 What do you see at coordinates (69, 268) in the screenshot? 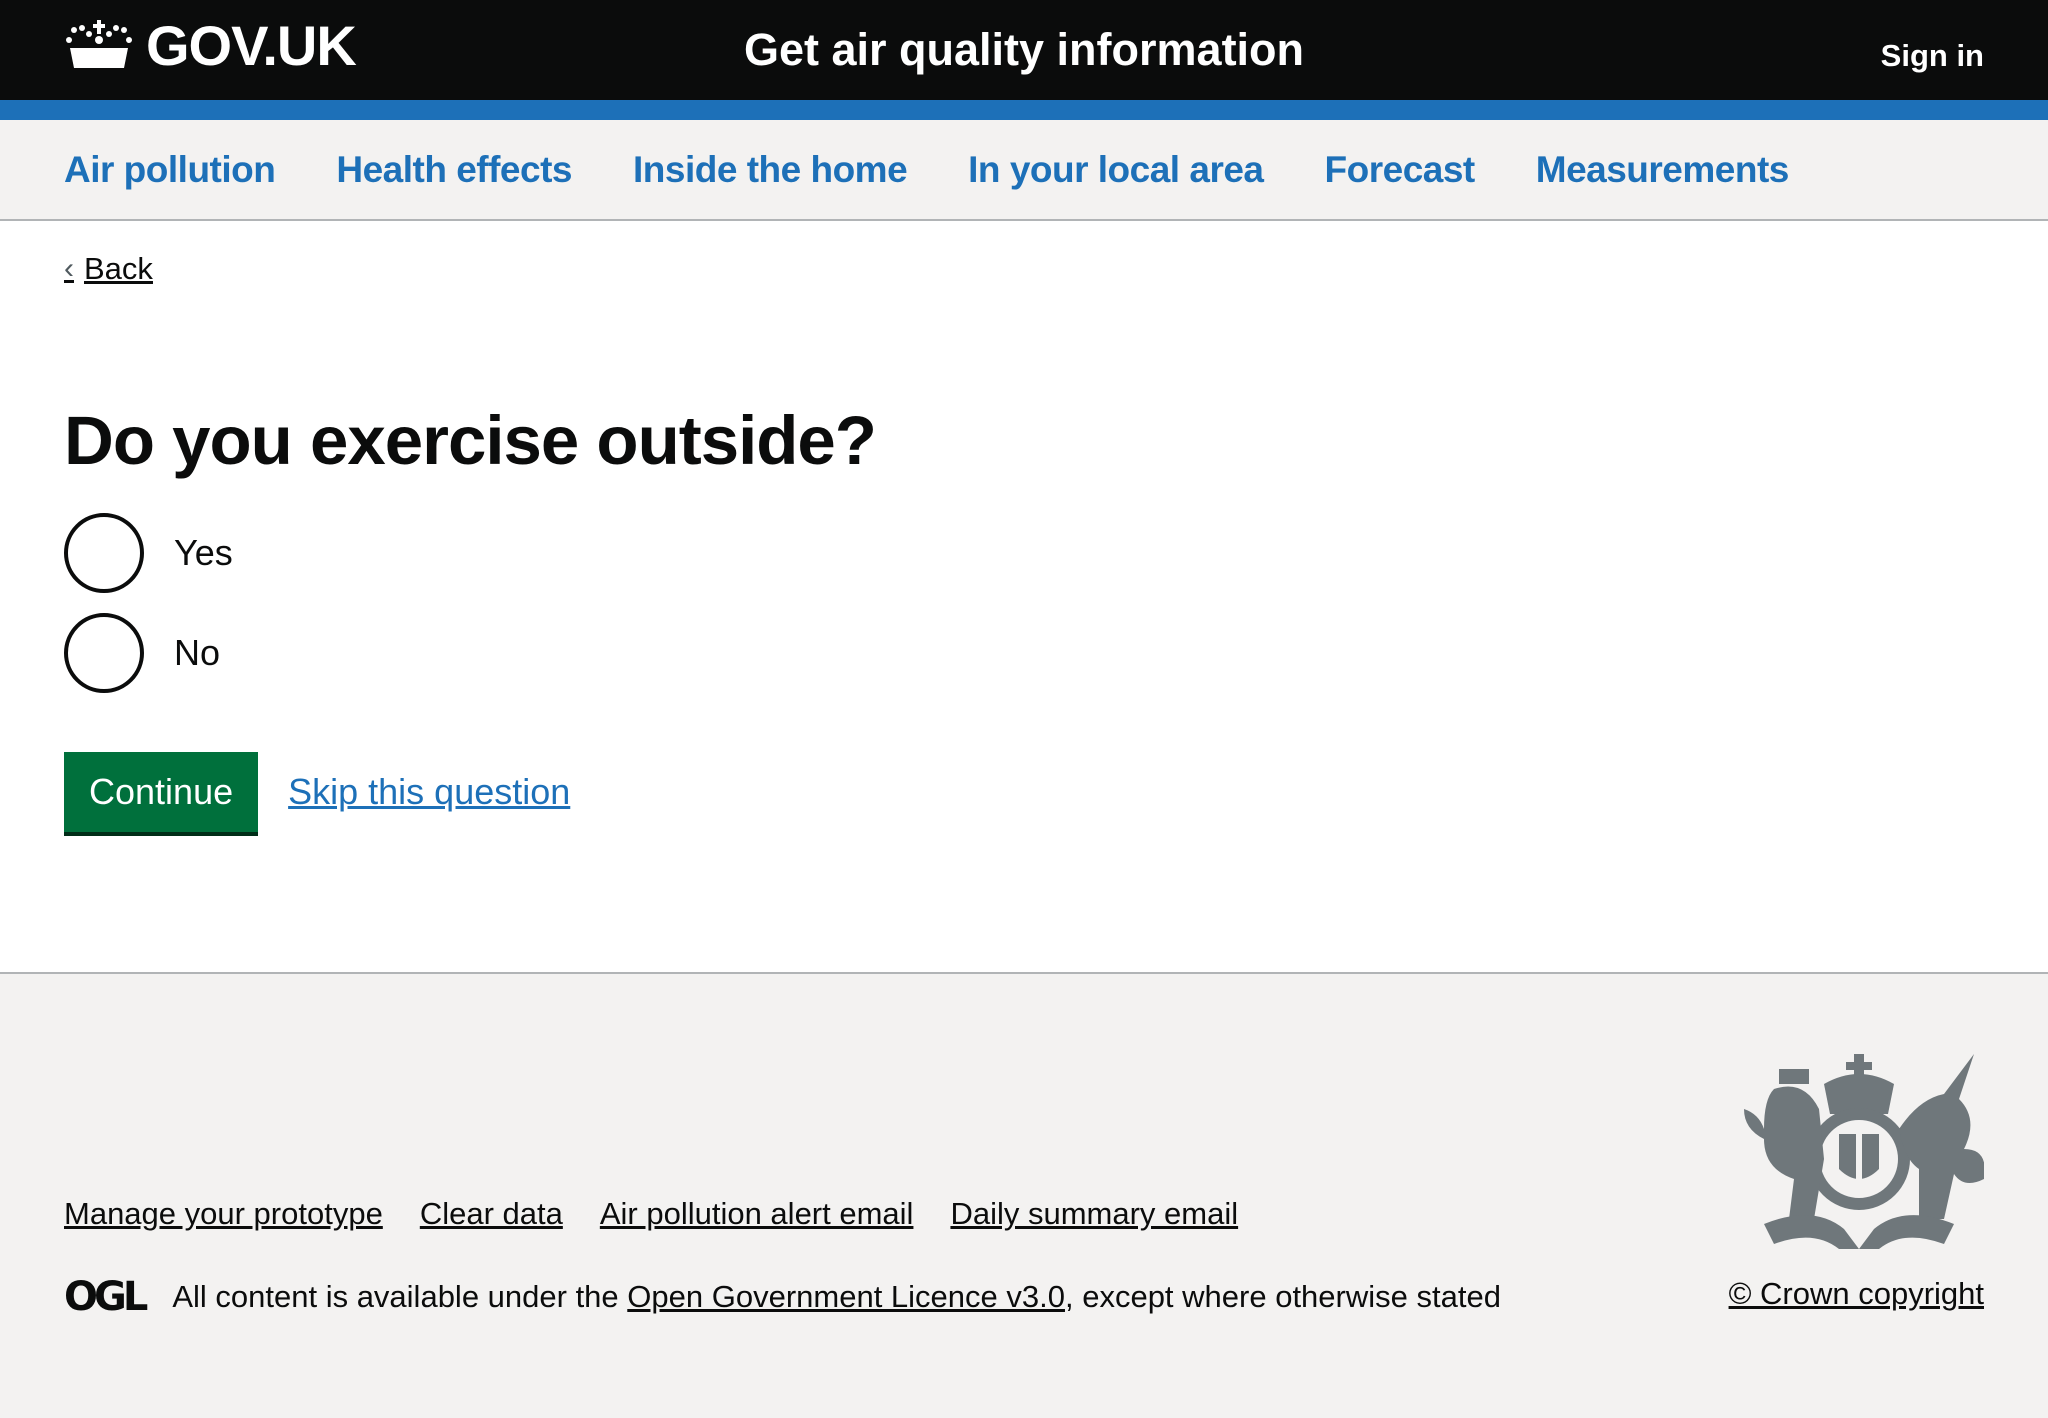
I see `chevron-left-icon: ‹` at bounding box center [69, 268].